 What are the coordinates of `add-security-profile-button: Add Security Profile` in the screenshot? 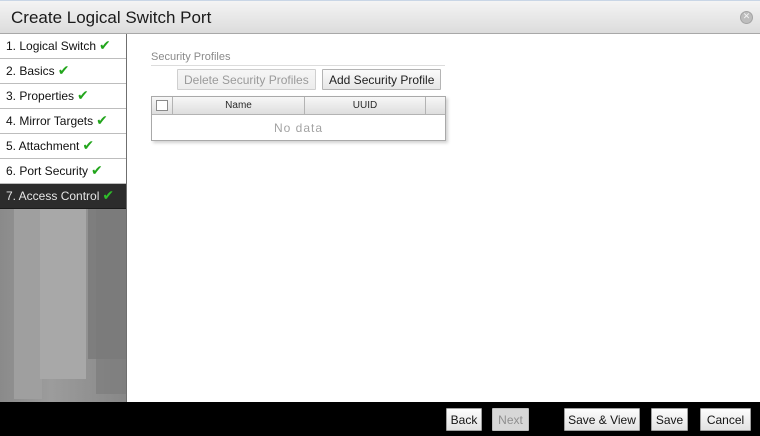 It's located at (382, 79).